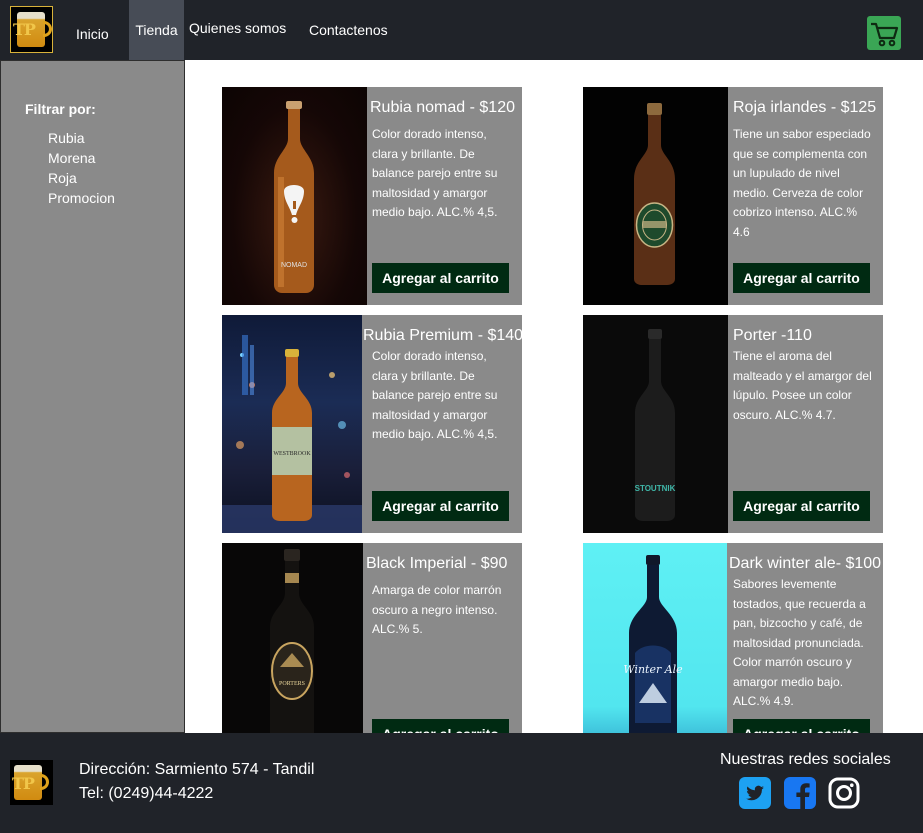 This screenshot has height=833, width=923. Describe the element at coordinates (146, 793) in the screenshot. I see `footer-phone: Tel: (0249)44-4222` at that location.